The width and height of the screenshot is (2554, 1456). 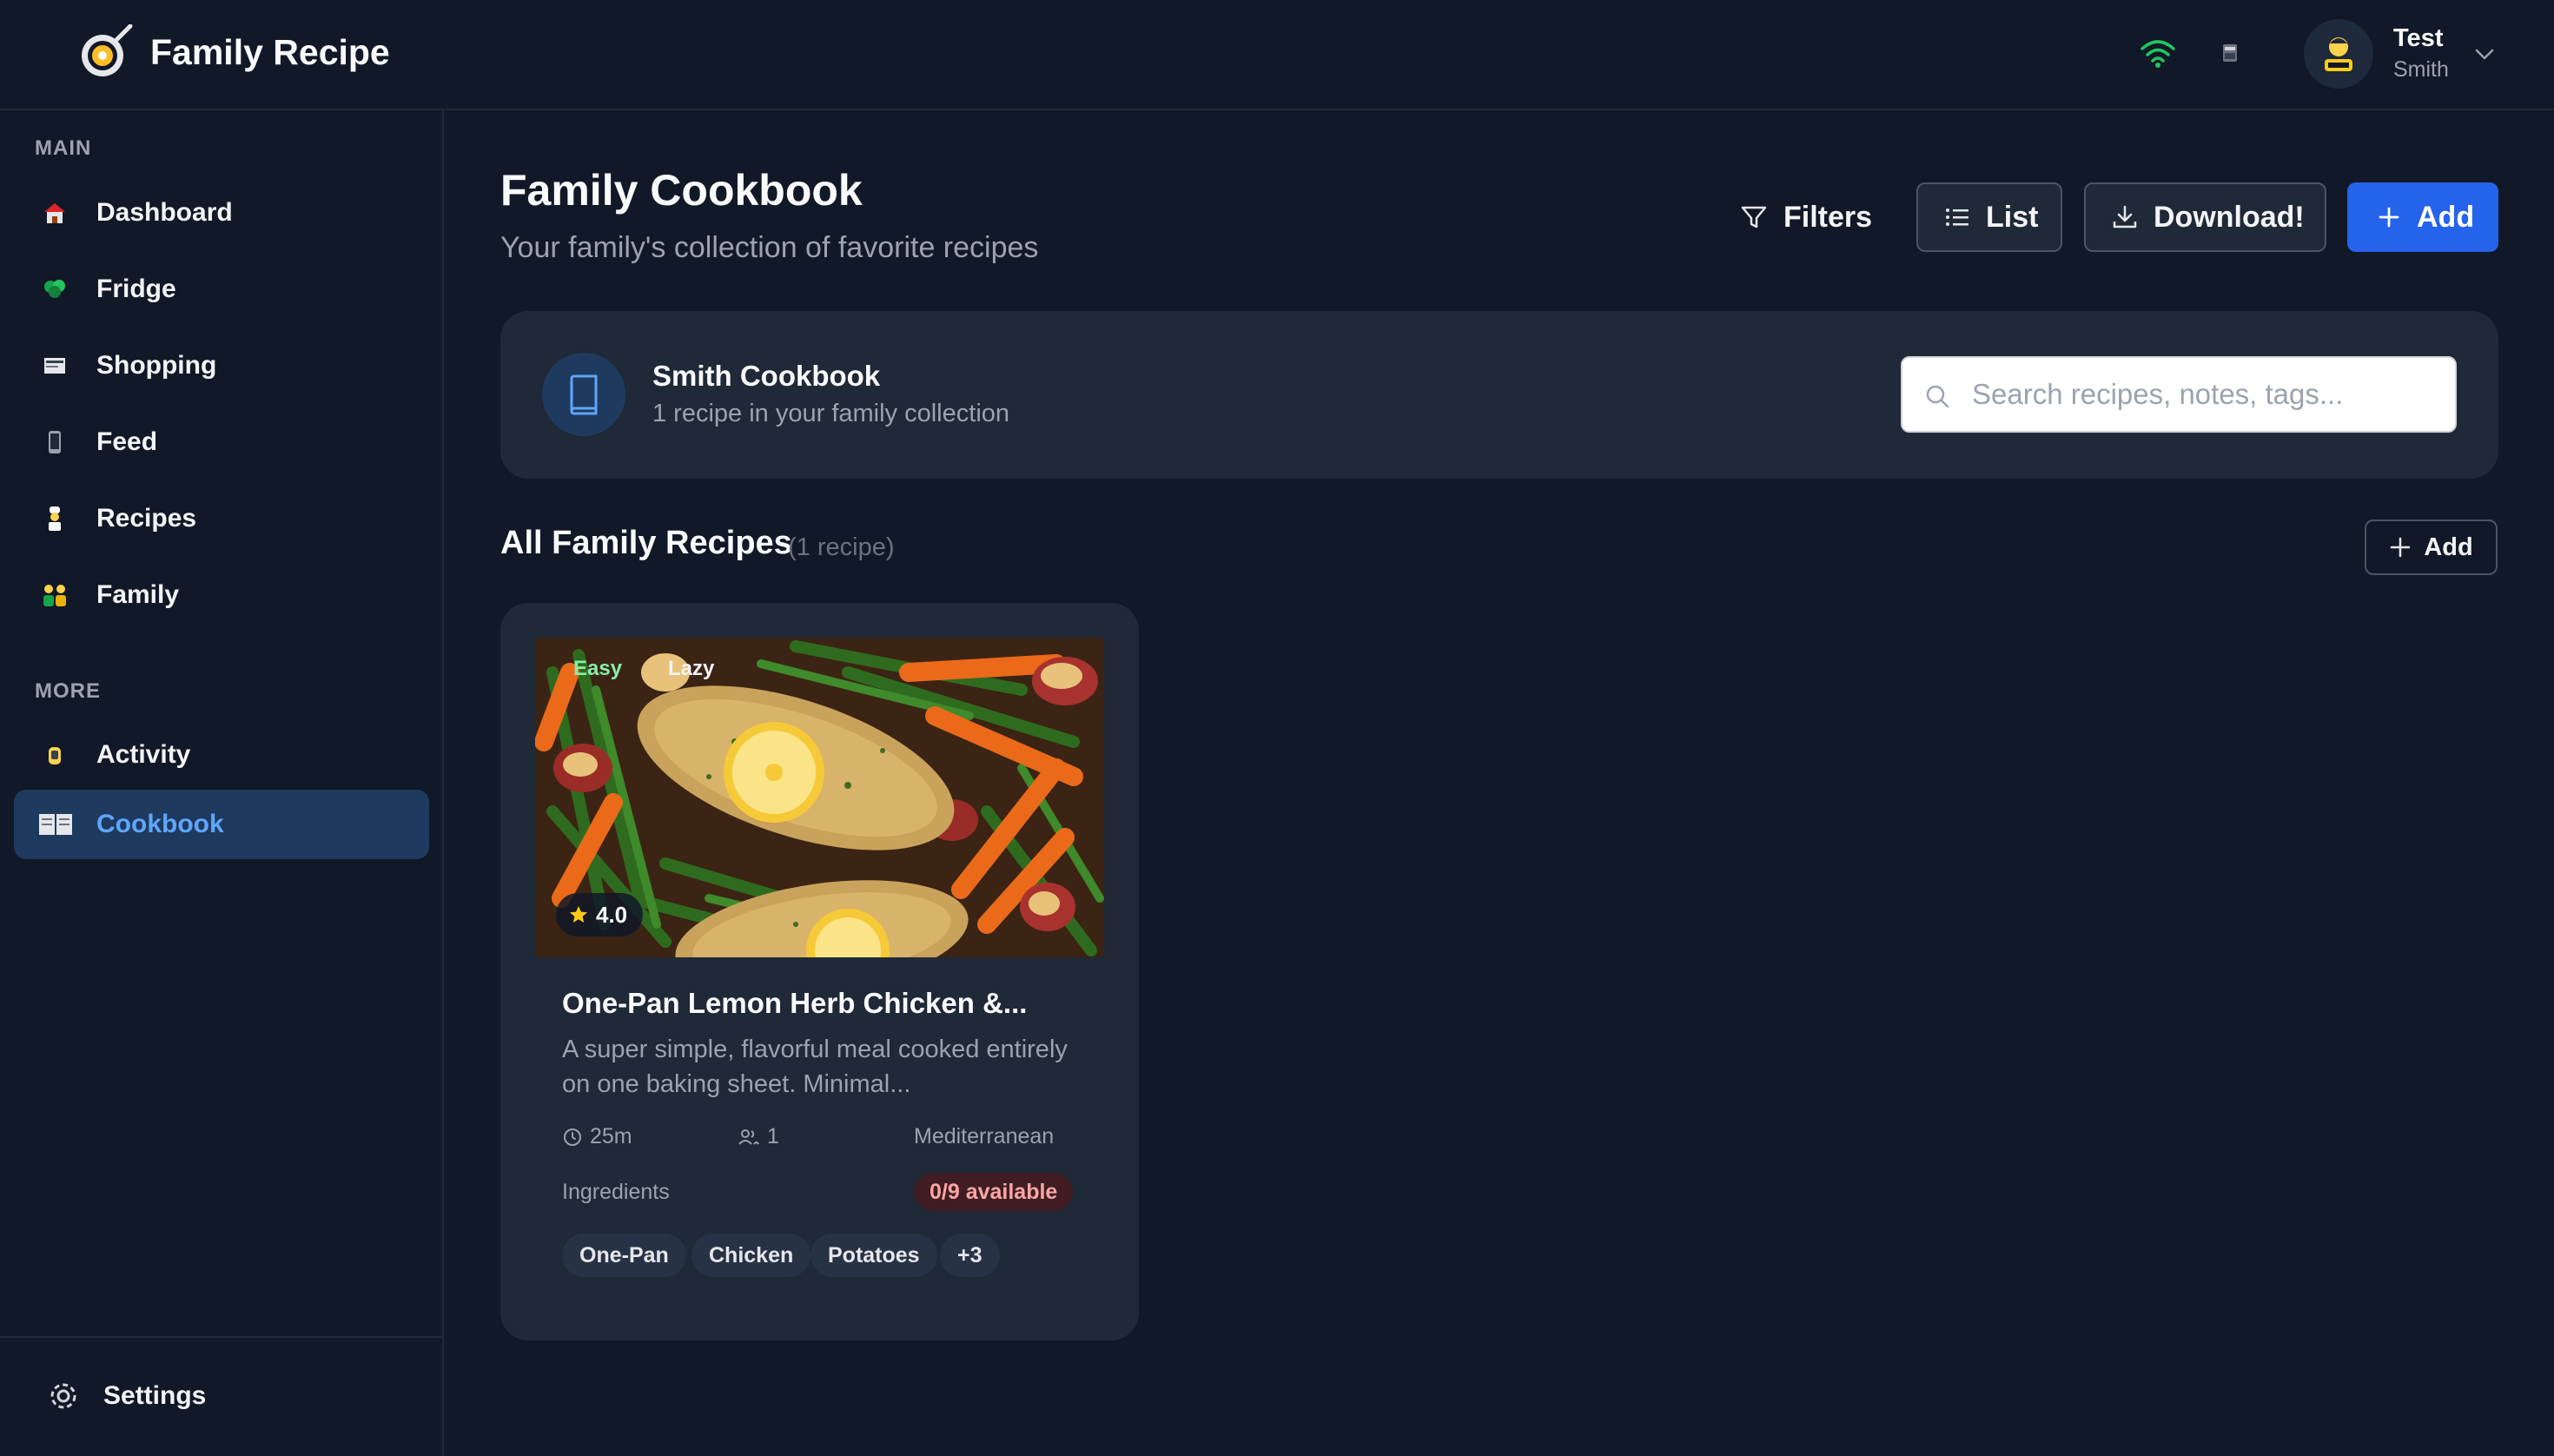 What do you see at coordinates (1754, 217) in the screenshot?
I see `filter-icon` at bounding box center [1754, 217].